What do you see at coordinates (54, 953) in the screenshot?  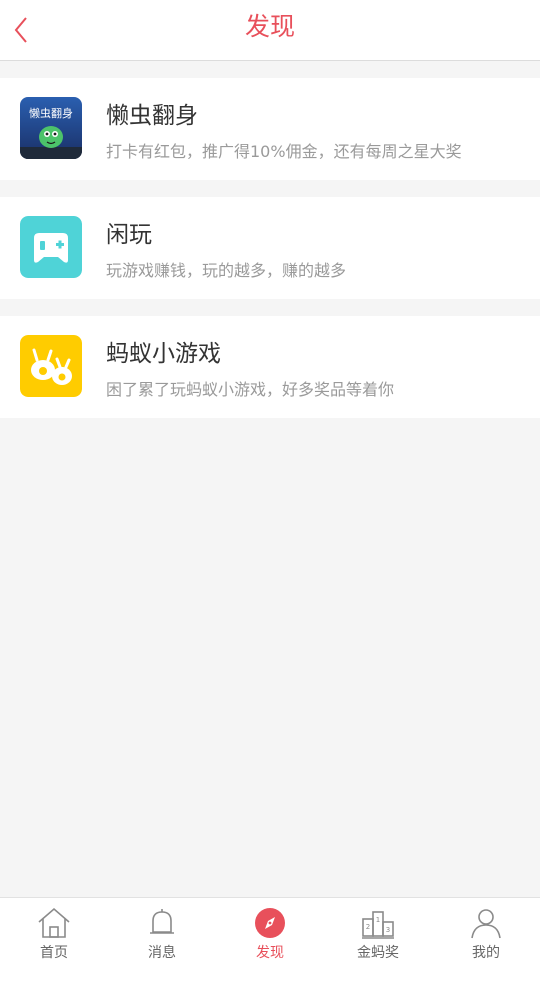 I see `tab-label: 首页` at bounding box center [54, 953].